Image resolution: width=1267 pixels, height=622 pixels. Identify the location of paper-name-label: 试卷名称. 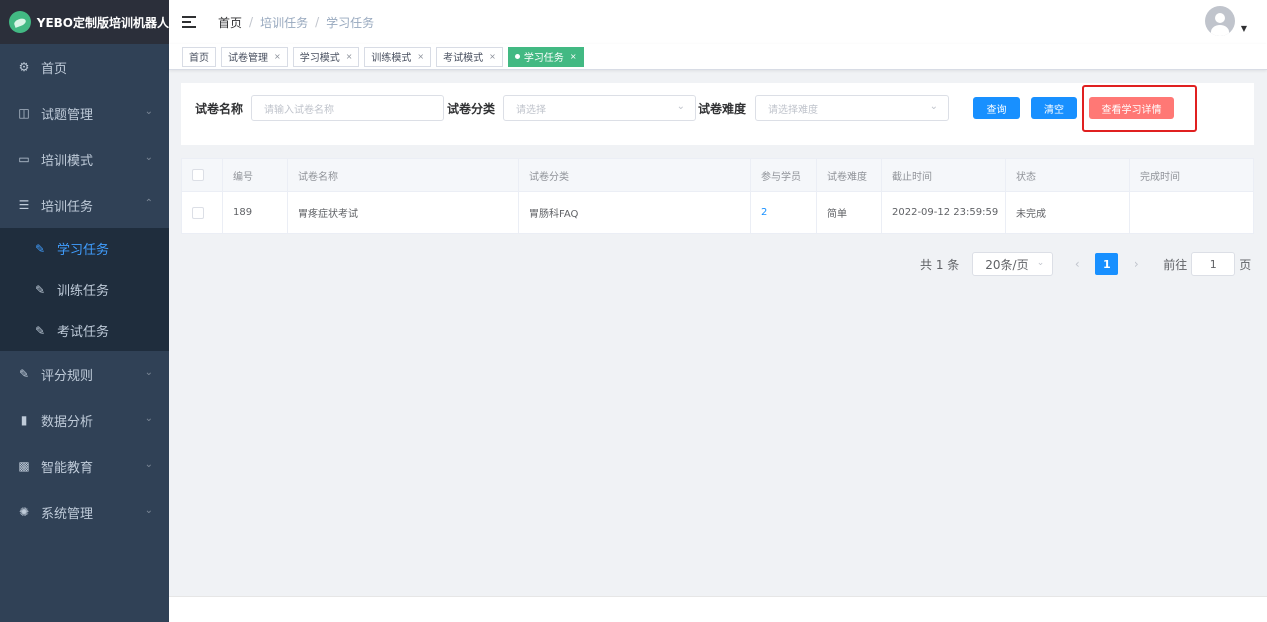
(219, 109).